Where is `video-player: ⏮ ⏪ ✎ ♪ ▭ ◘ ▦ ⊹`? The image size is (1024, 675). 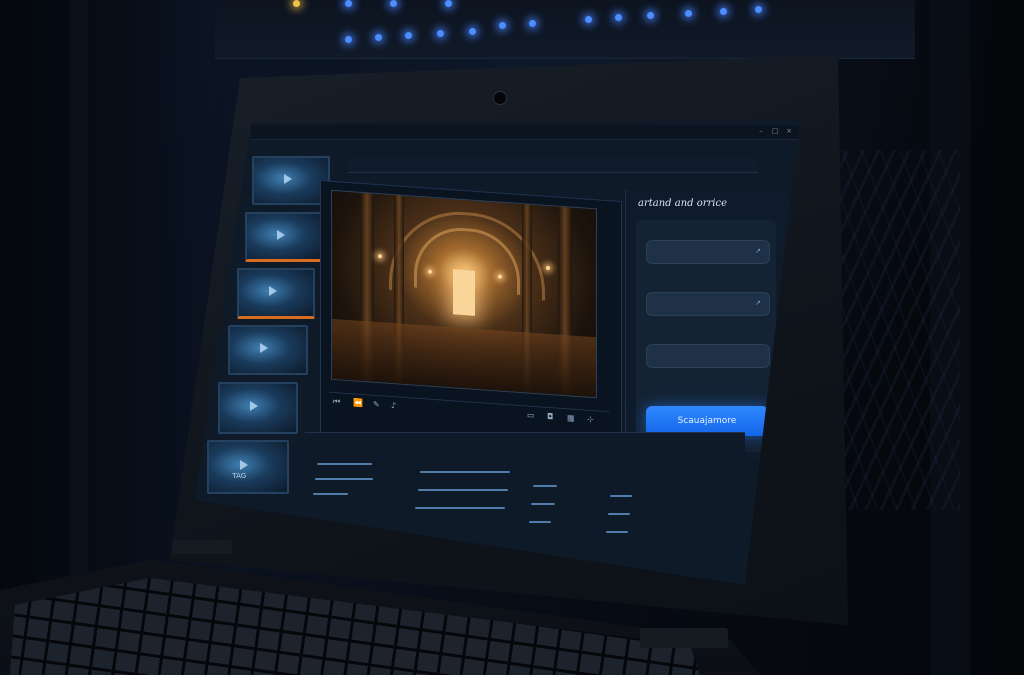 video-player: ⏮ ⏪ ✎ ♪ ▭ ◘ ▦ ⊹ is located at coordinates (471, 323).